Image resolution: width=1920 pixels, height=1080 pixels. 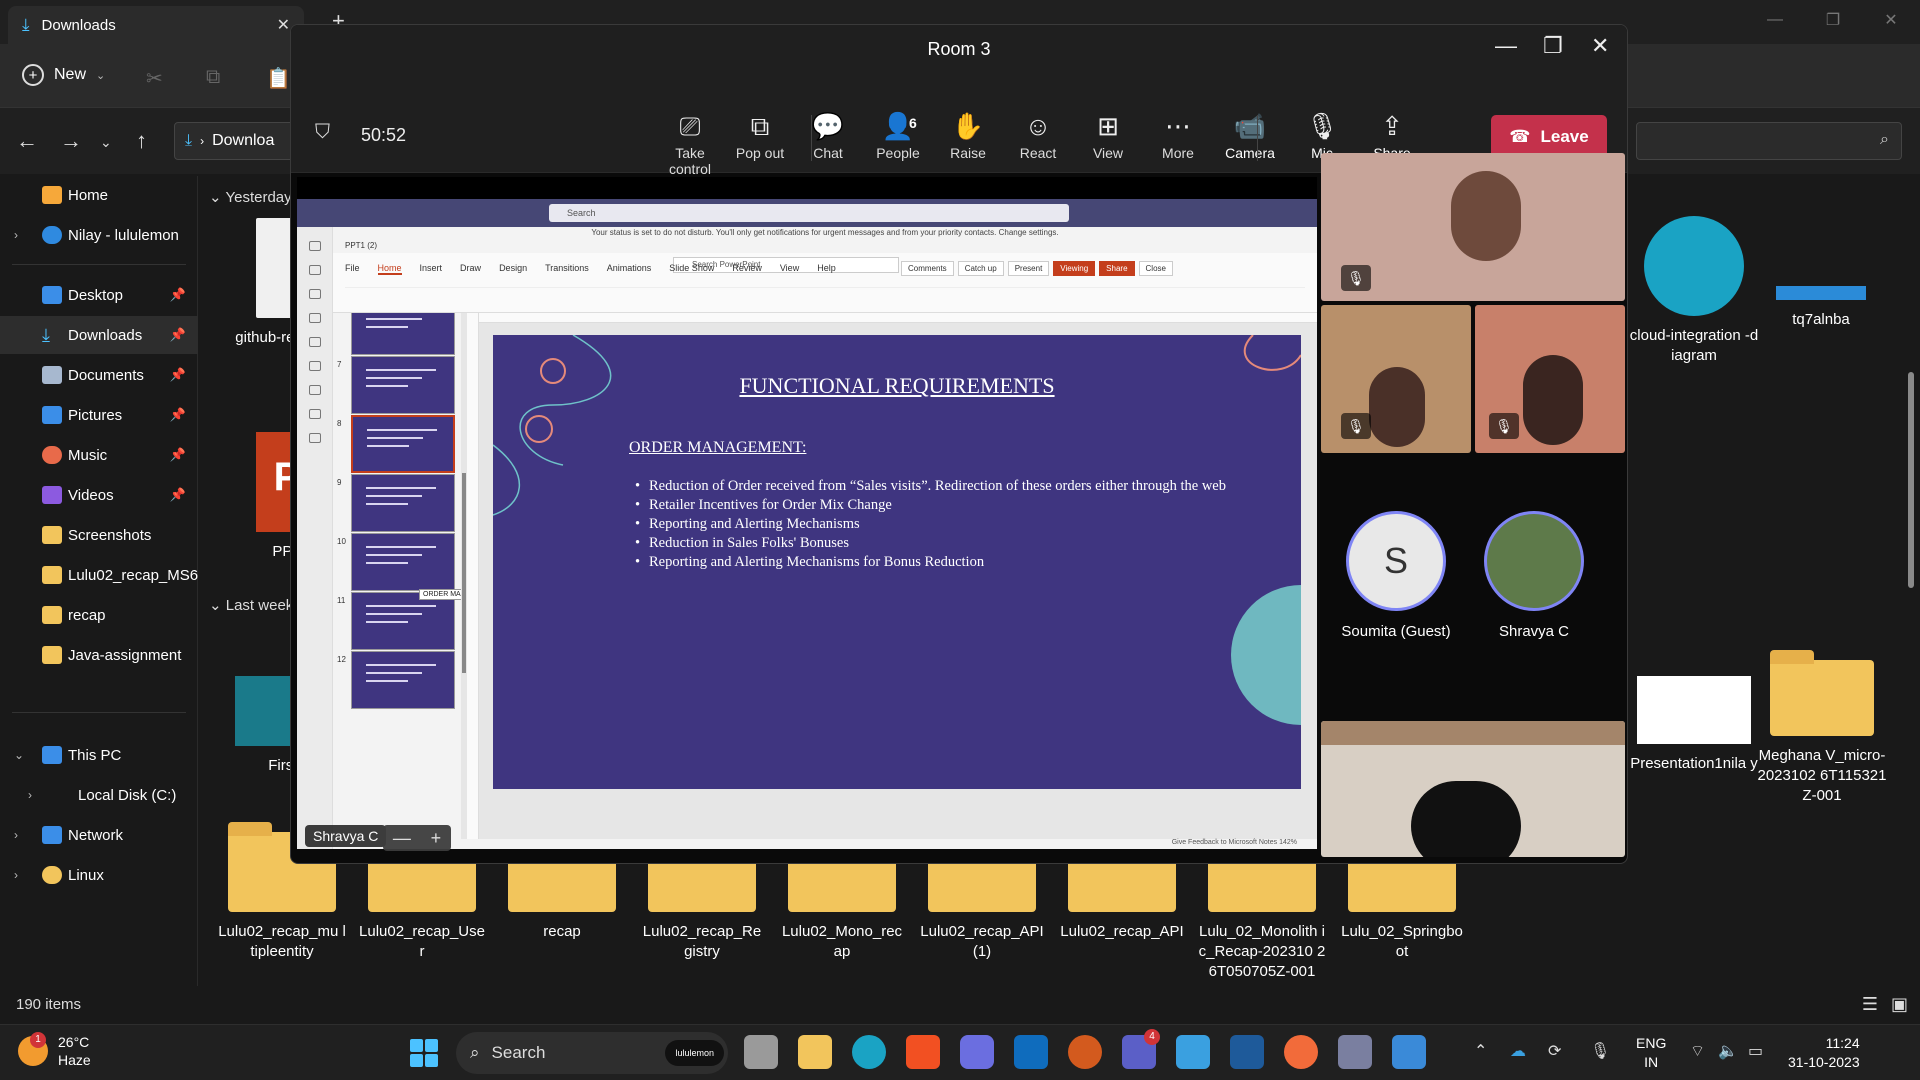 I want to click on group-header-yesterday: ⌄ Yesterday, so click(x=250, y=197).